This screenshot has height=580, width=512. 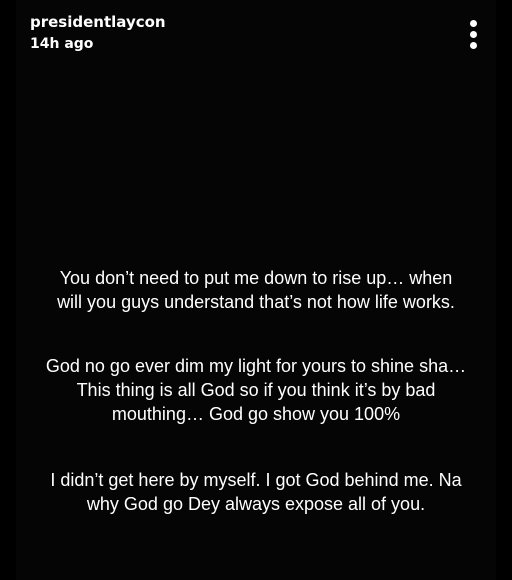 I want to click on post-timestamp: 14h ago, so click(x=62, y=44).